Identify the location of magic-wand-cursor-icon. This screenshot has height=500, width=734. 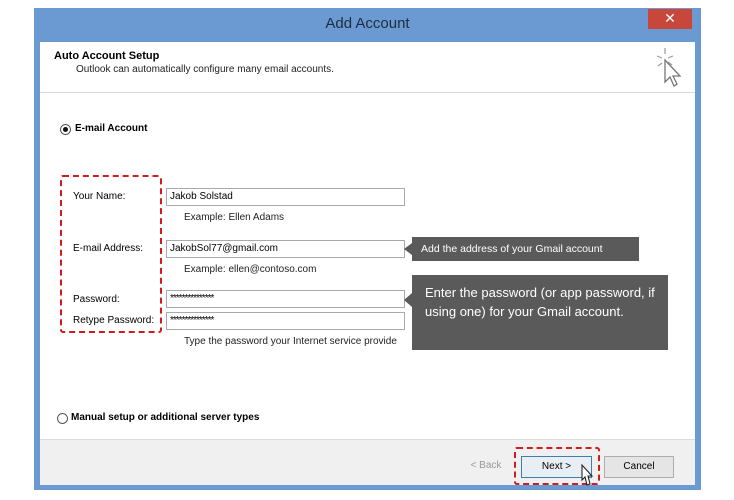
(669, 67).